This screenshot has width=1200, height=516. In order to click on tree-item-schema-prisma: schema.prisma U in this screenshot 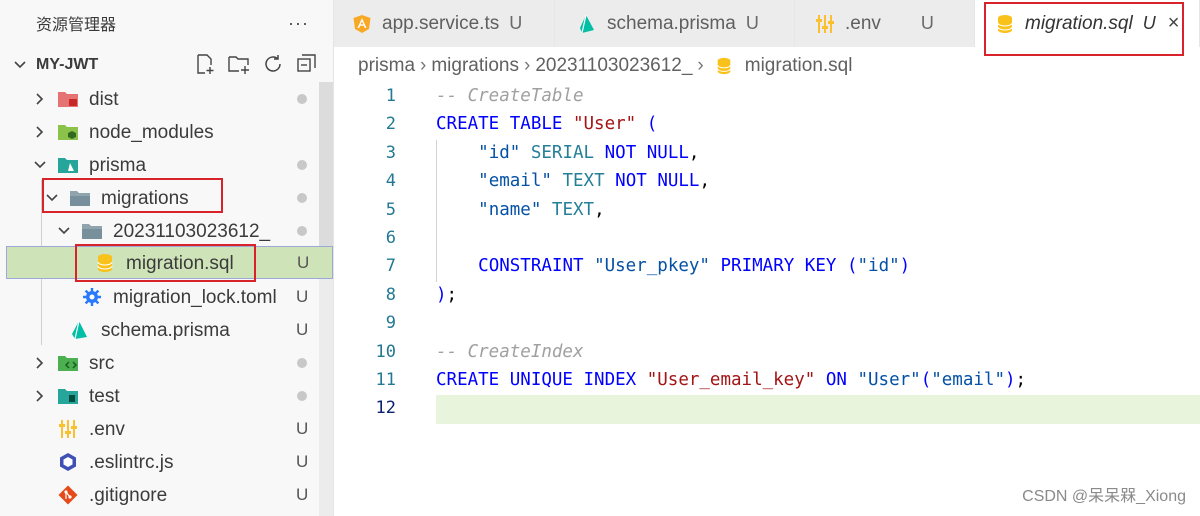, I will do `click(160, 329)`.